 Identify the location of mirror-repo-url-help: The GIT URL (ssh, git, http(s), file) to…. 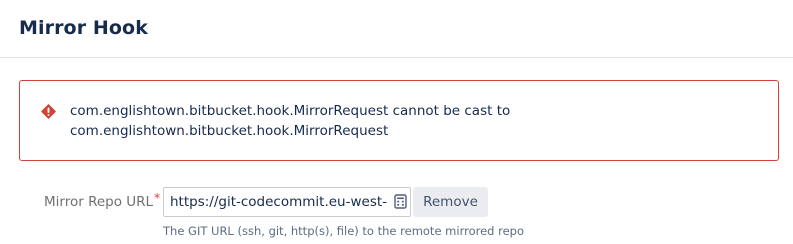
(344, 231).